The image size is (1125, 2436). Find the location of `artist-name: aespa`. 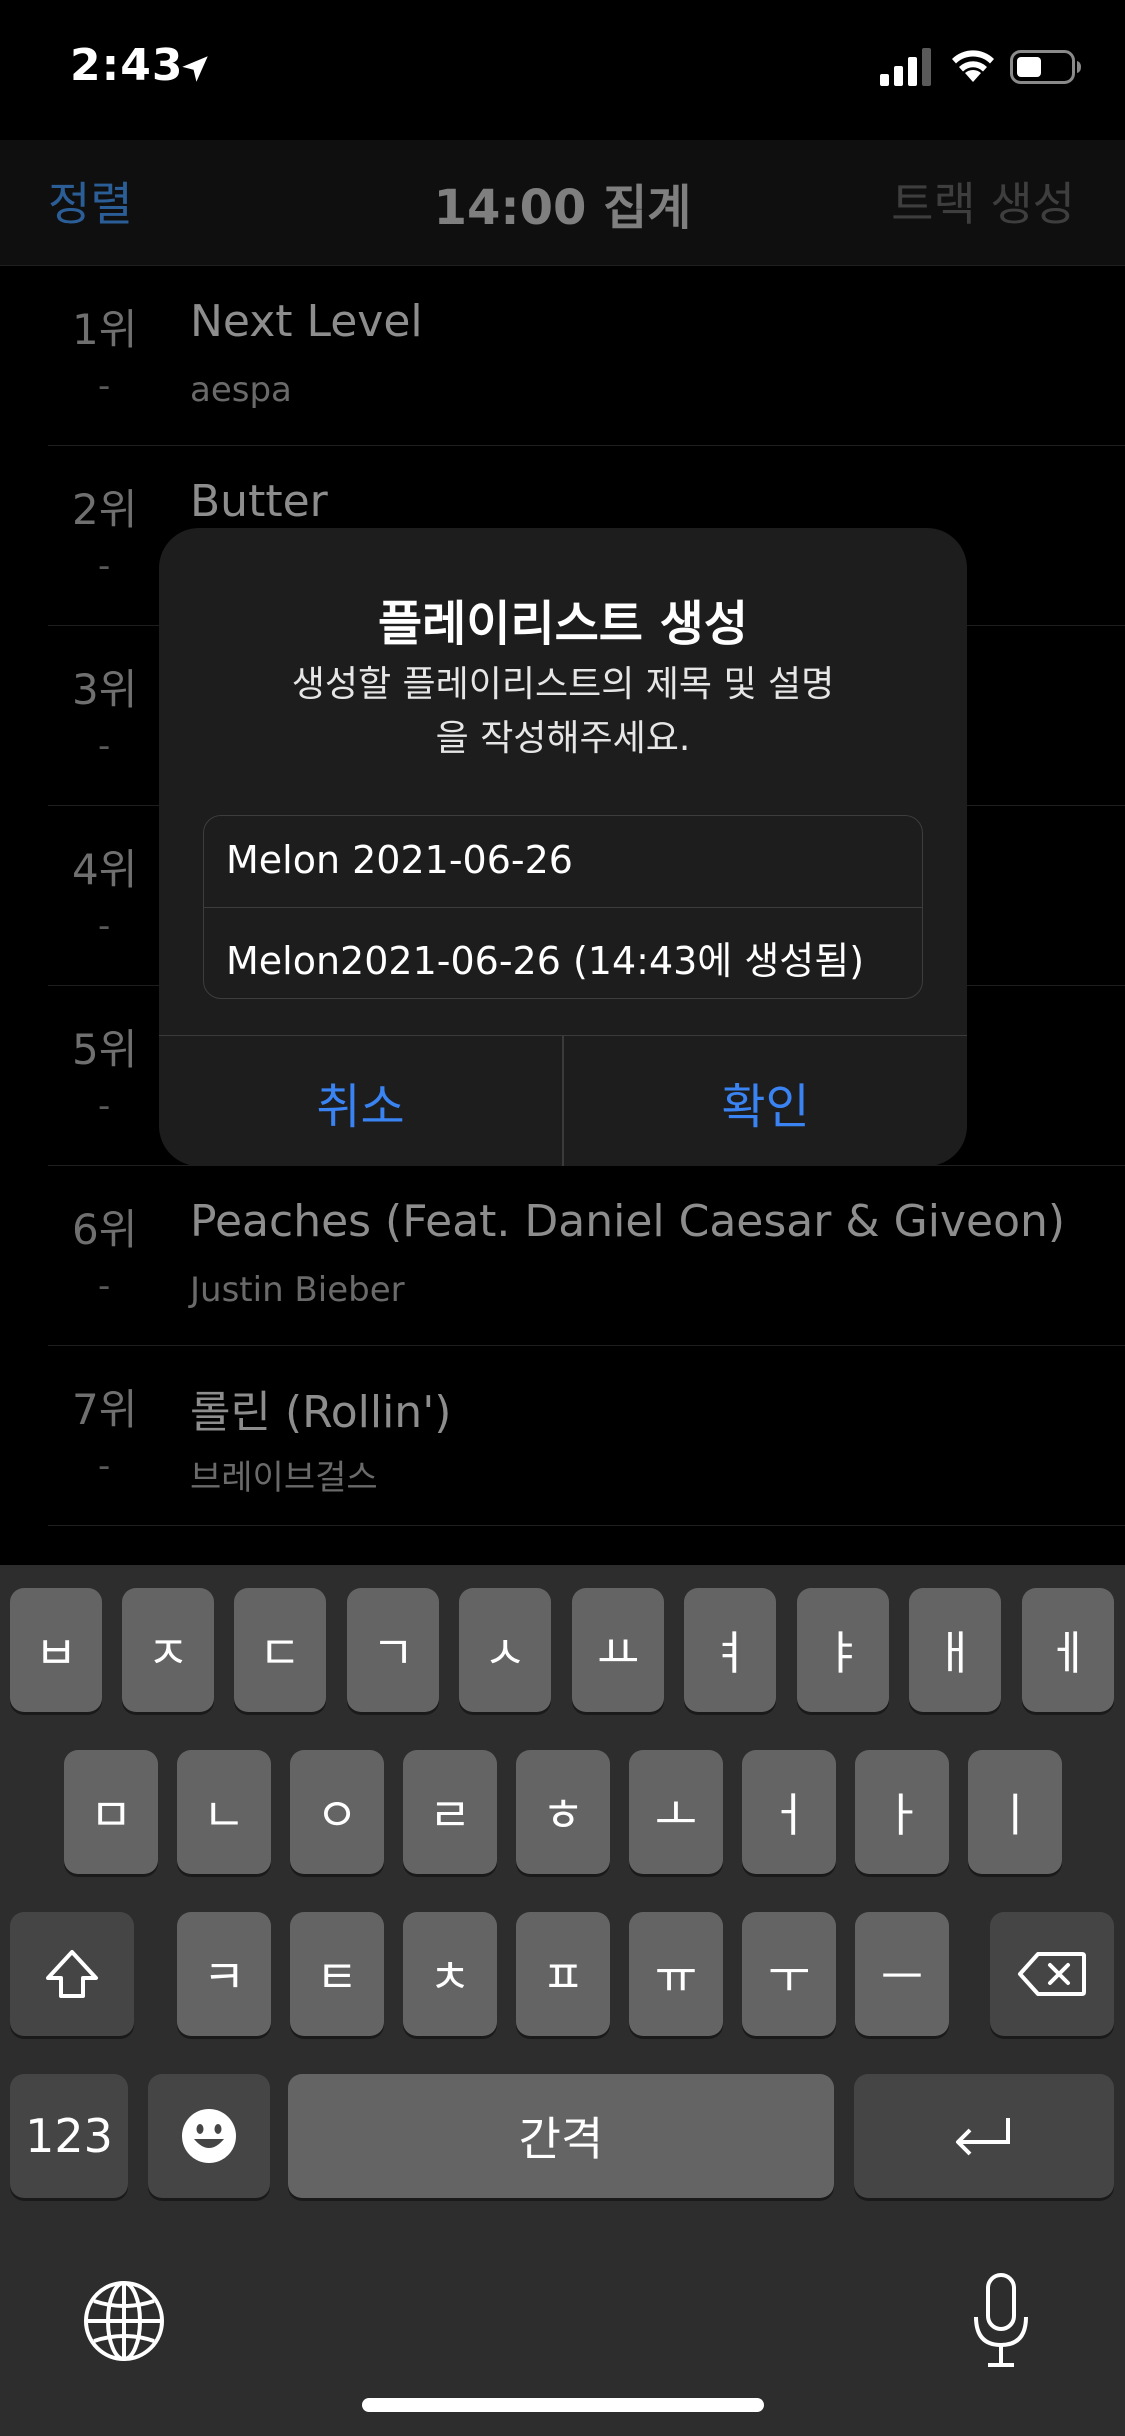

artist-name: aespa is located at coordinates (241, 390).